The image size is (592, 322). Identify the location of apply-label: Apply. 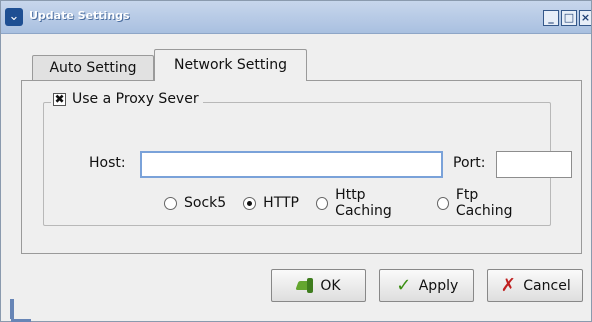
(438, 285).